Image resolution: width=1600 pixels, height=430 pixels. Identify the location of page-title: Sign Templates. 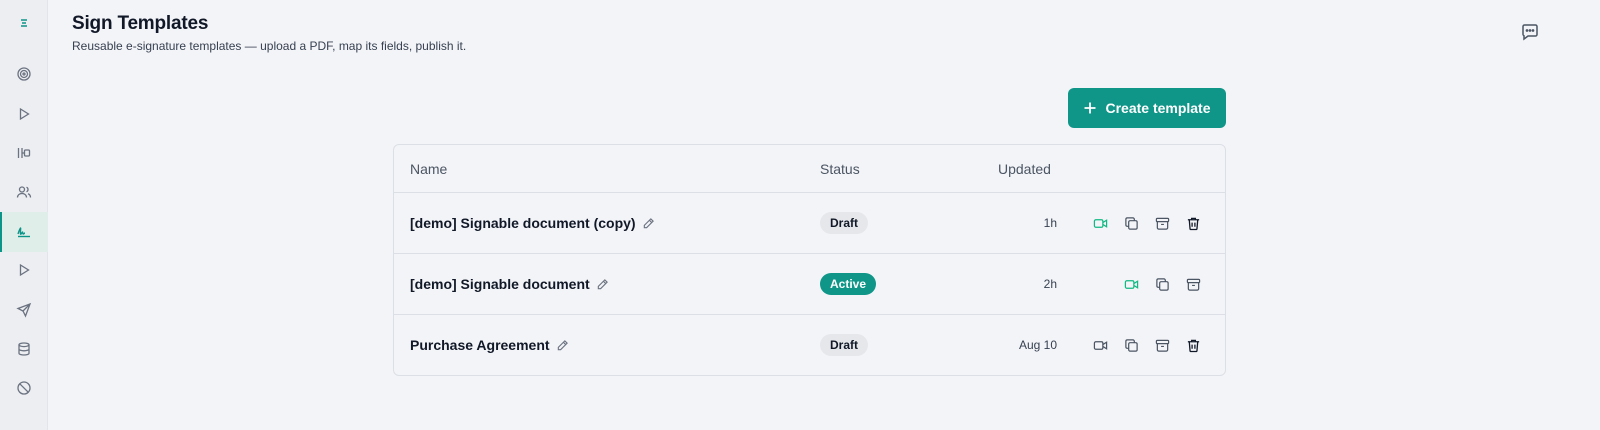
(140, 23).